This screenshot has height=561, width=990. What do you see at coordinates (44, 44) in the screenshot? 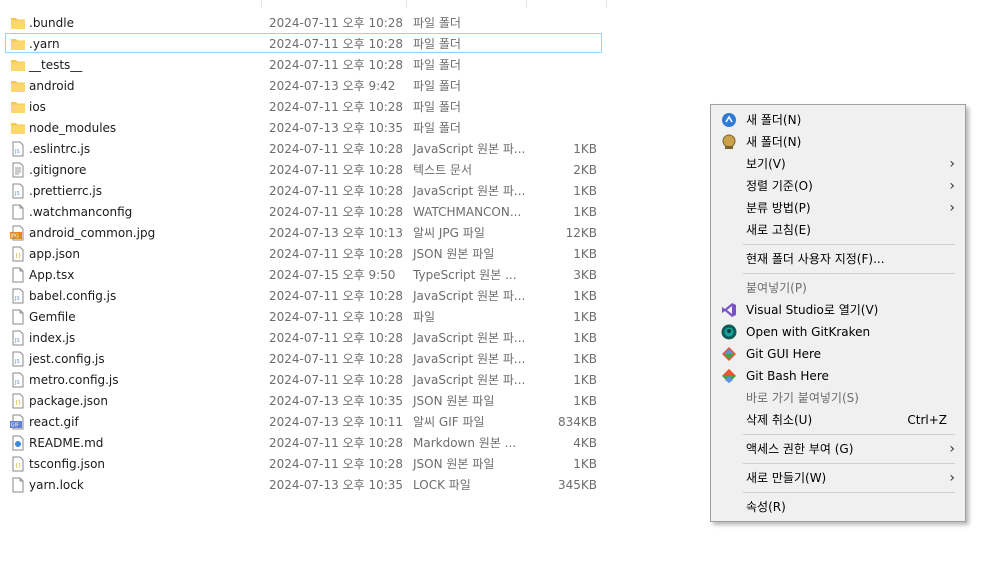
I see `file-name: .yarn` at bounding box center [44, 44].